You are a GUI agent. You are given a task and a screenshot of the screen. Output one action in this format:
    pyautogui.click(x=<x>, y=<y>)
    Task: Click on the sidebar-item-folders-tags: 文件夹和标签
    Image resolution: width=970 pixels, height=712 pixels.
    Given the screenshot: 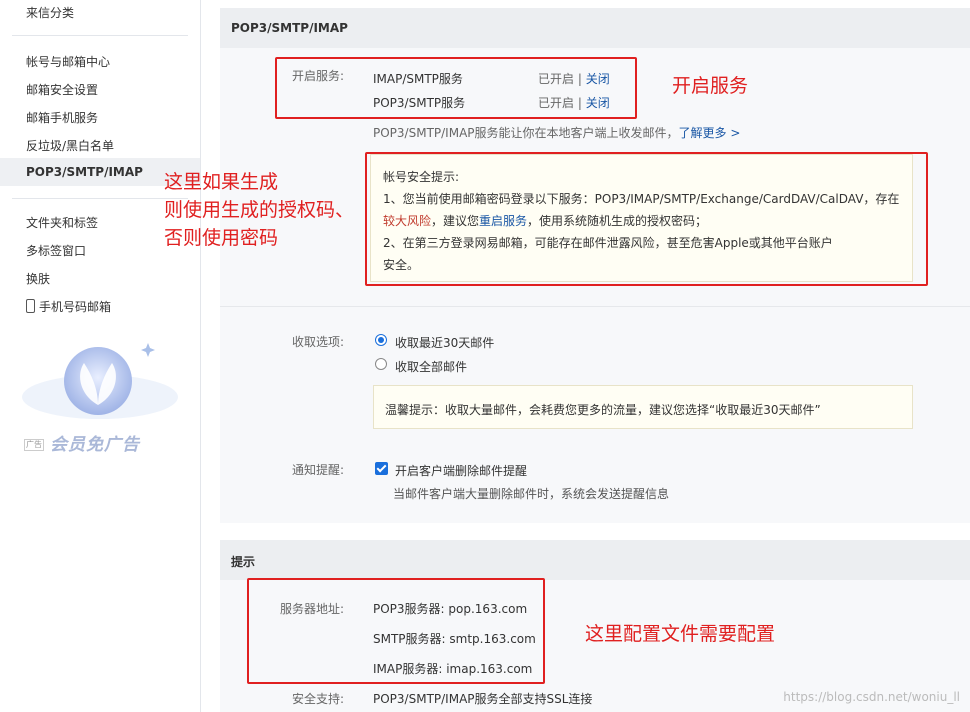 What is the action you would take?
    pyautogui.click(x=62, y=222)
    